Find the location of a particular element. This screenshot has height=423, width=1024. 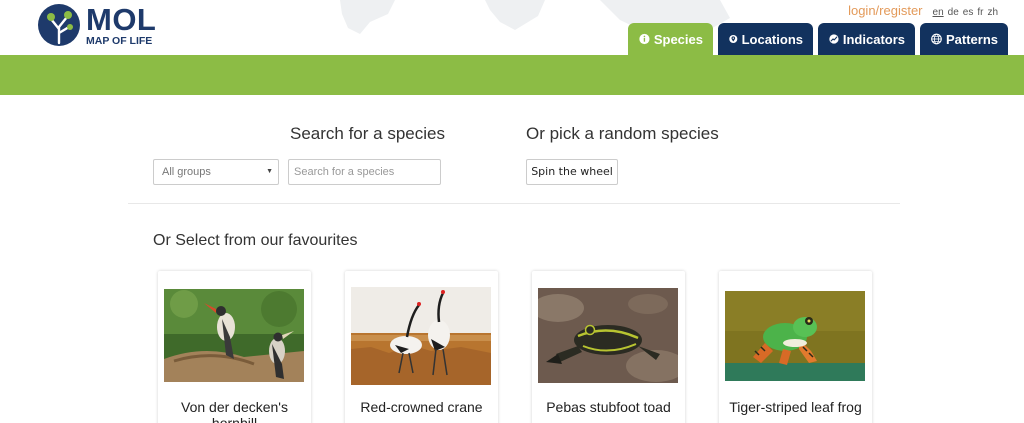

tab-indicators: Indicators is located at coordinates (866, 39).